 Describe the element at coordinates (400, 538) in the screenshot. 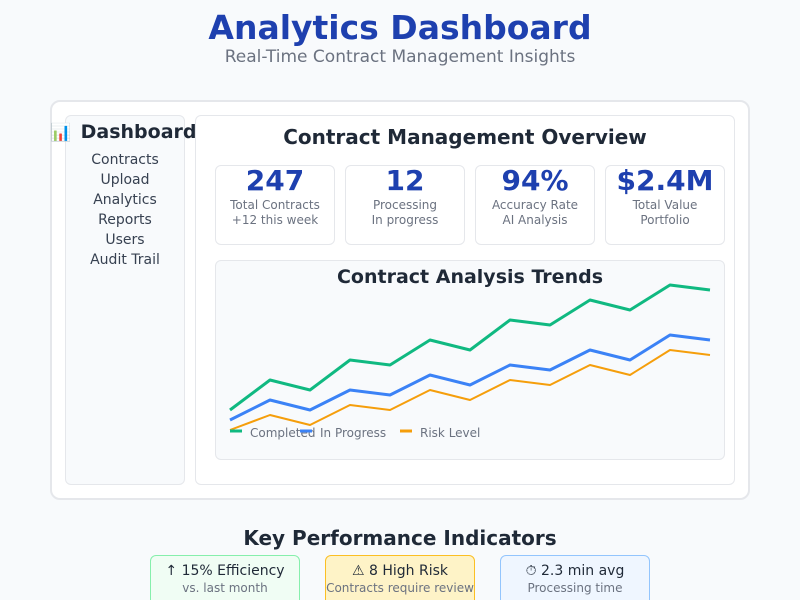

I see `kpi-title: Key Performance Indicators` at that location.